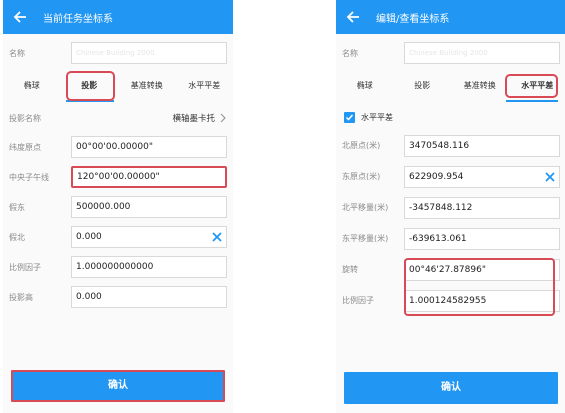 Image resolution: width=565 pixels, height=413 pixels. I want to click on field-label: 纬度原点, so click(25, 147).